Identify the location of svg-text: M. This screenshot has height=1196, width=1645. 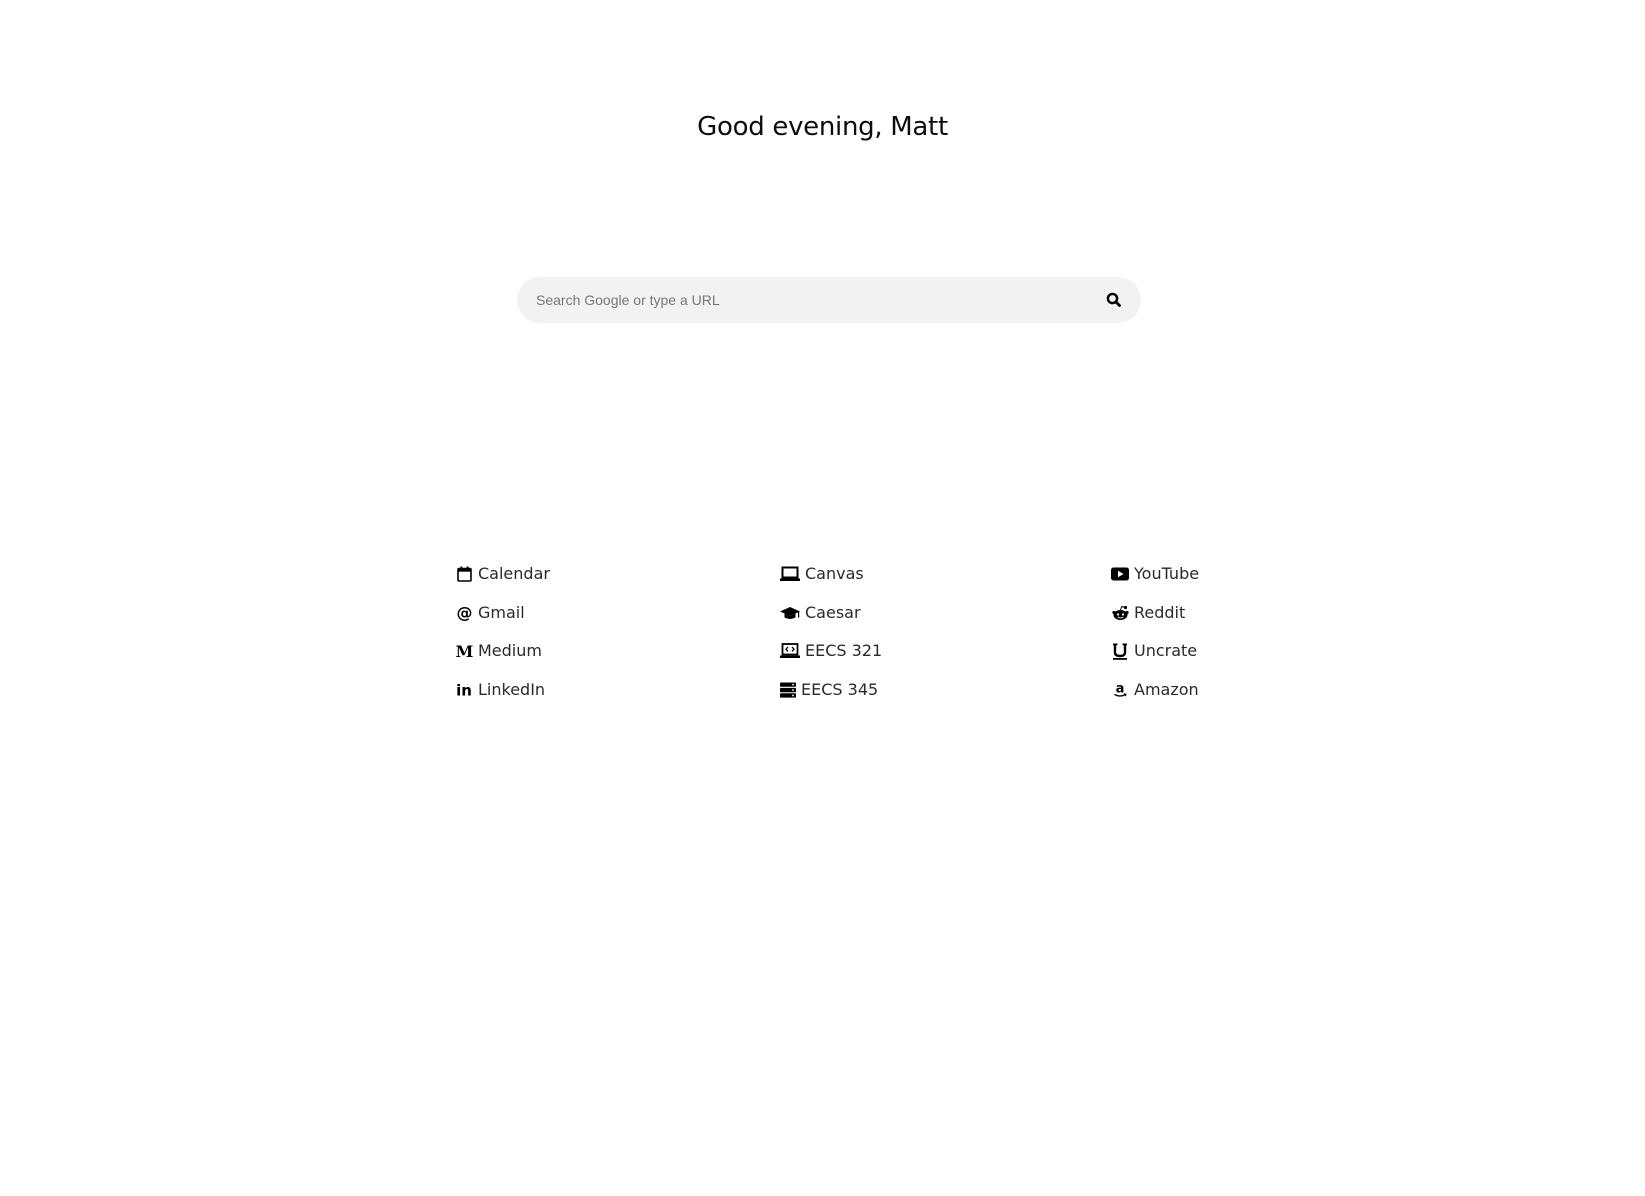
(464, 651).